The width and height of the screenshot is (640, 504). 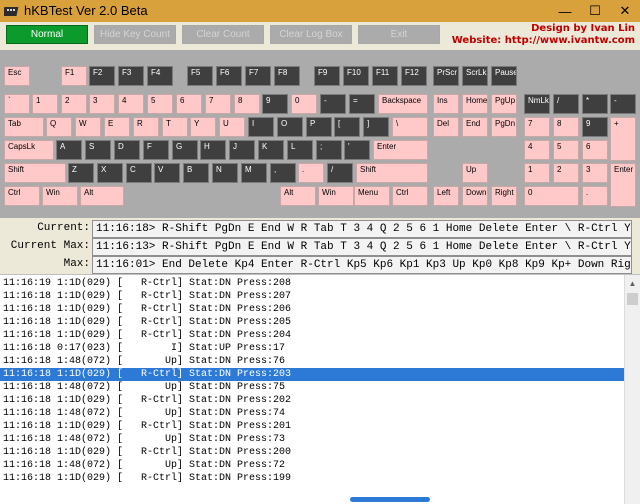 I want to click on key-2-15: End, so click(x=475, y=127).